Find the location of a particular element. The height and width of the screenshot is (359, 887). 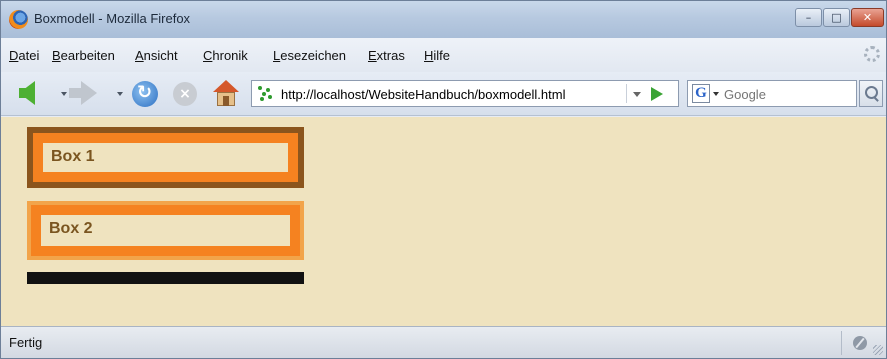

box-2-label: Box 2 is located at coordinates (71, 228).